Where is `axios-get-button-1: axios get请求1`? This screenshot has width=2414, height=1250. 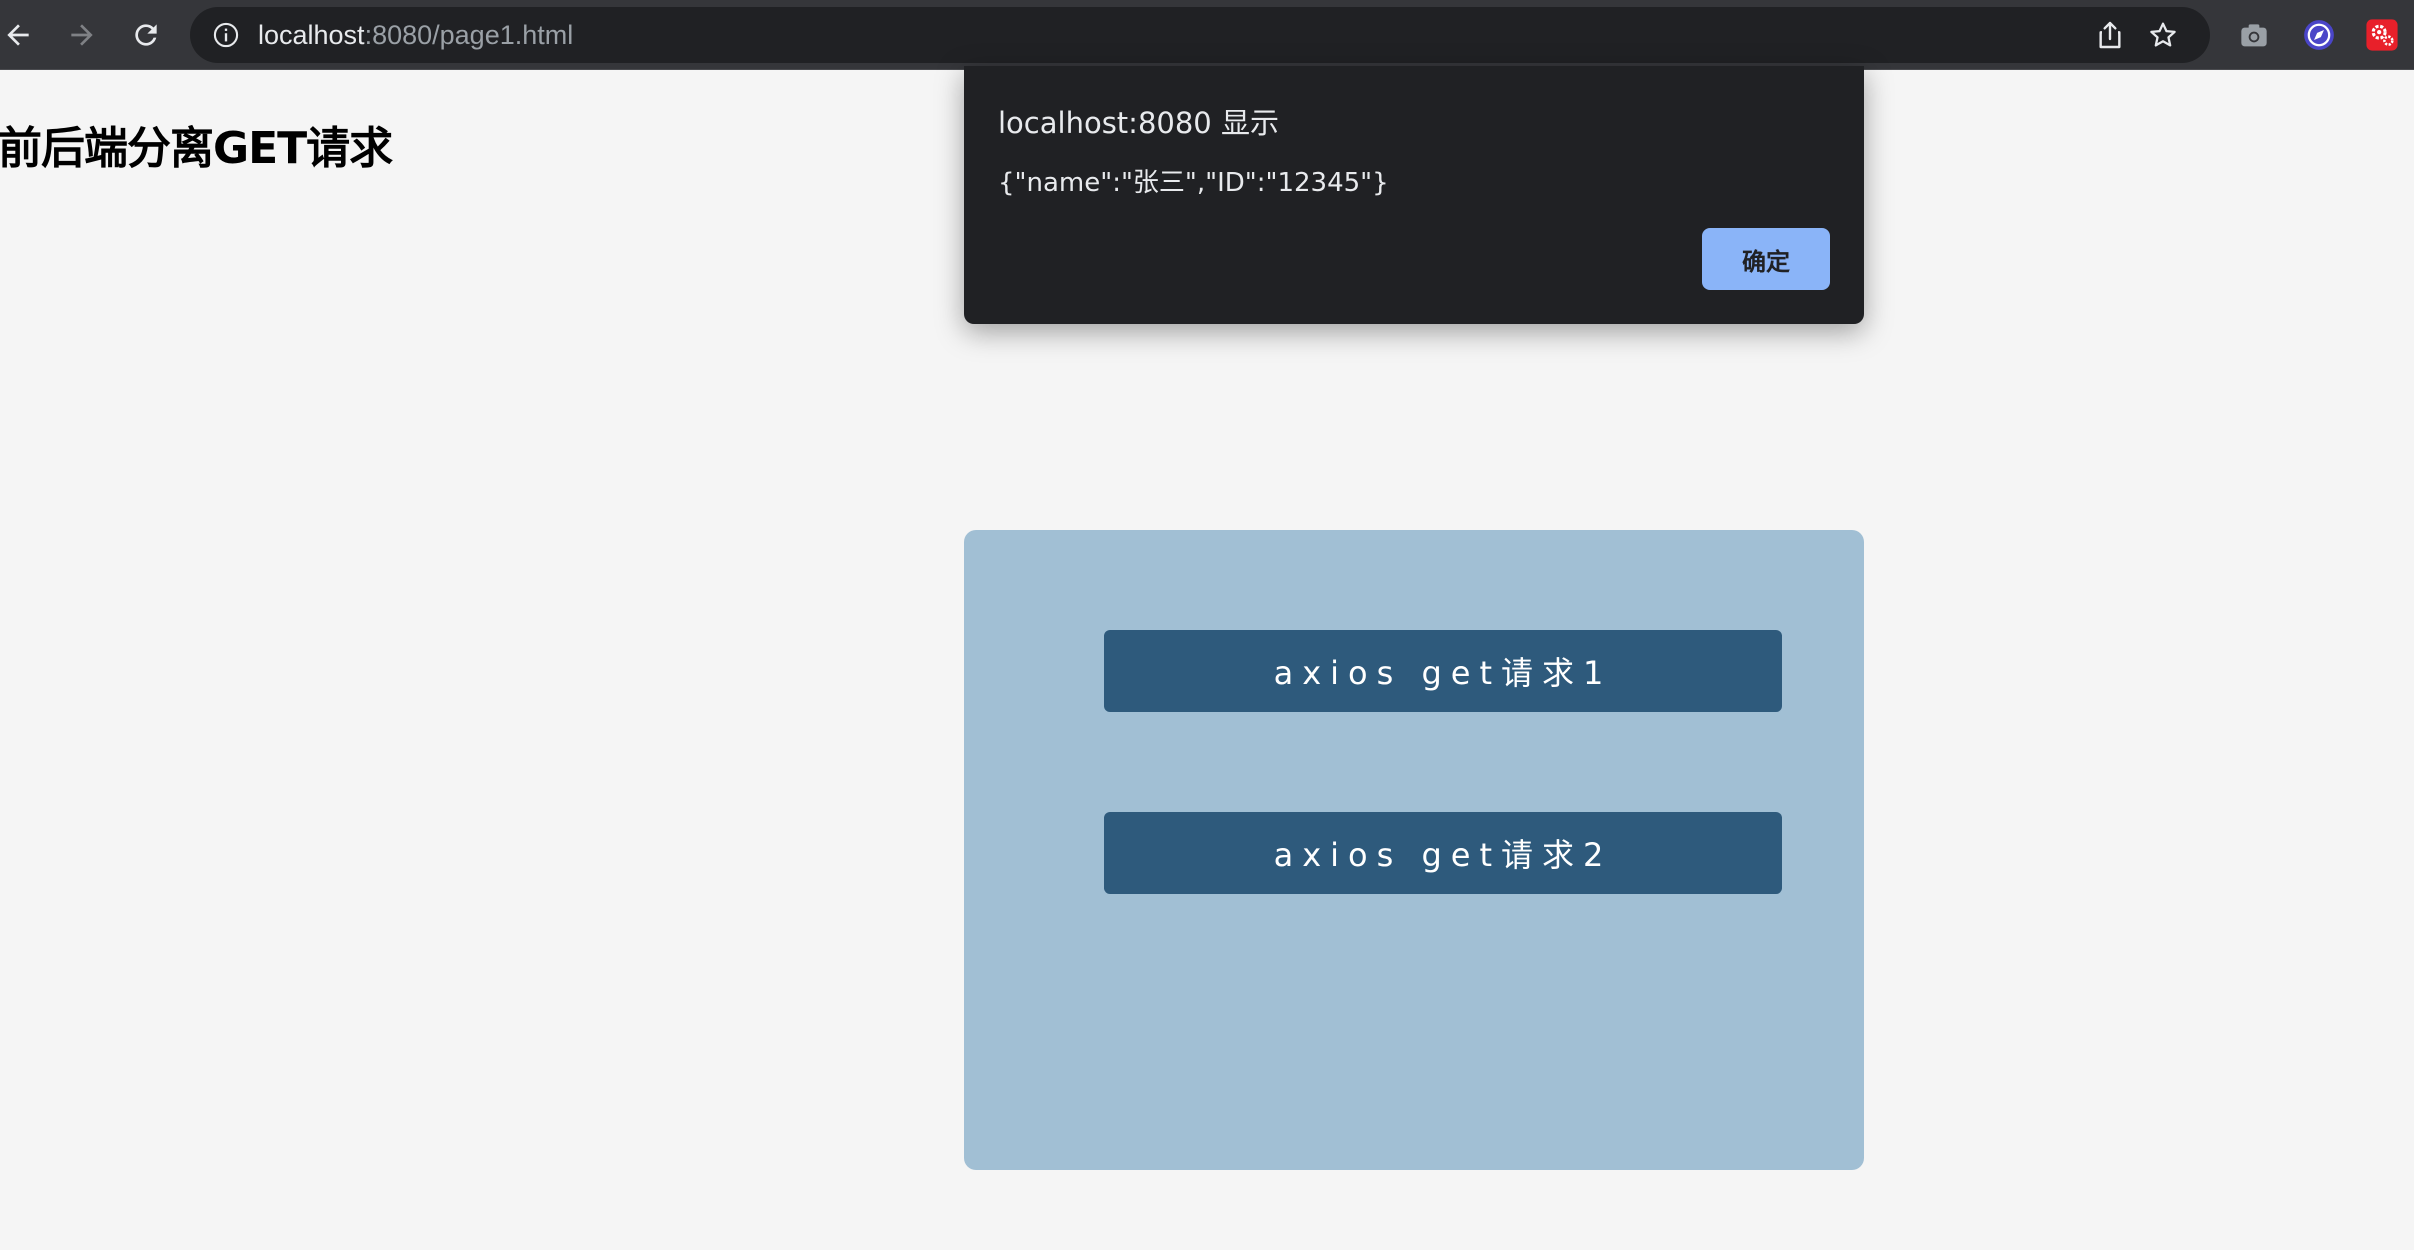
axios-get-button-1: axios get请求1 is located at coordinates (1443, 671).